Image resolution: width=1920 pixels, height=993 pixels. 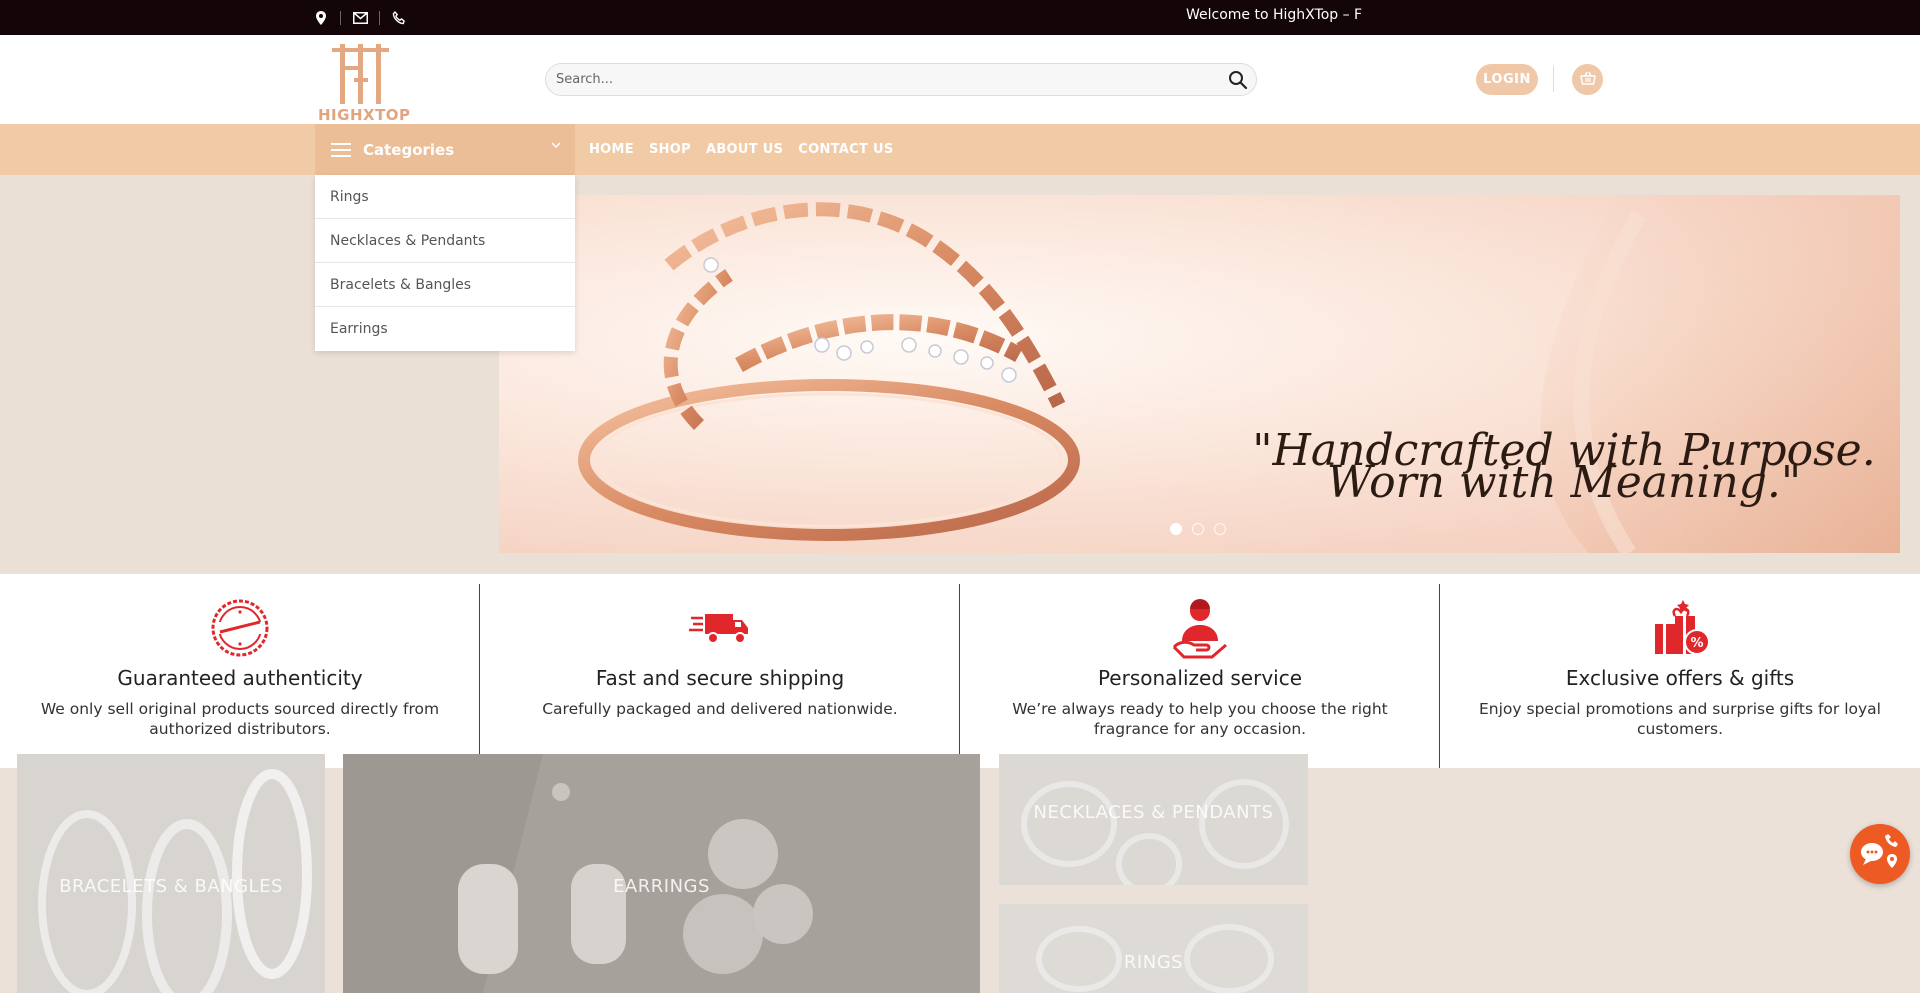 What do you see at coordinates (399, 17) in the screenshot?
I see `phone-icon` at bounding box center [399, 17].